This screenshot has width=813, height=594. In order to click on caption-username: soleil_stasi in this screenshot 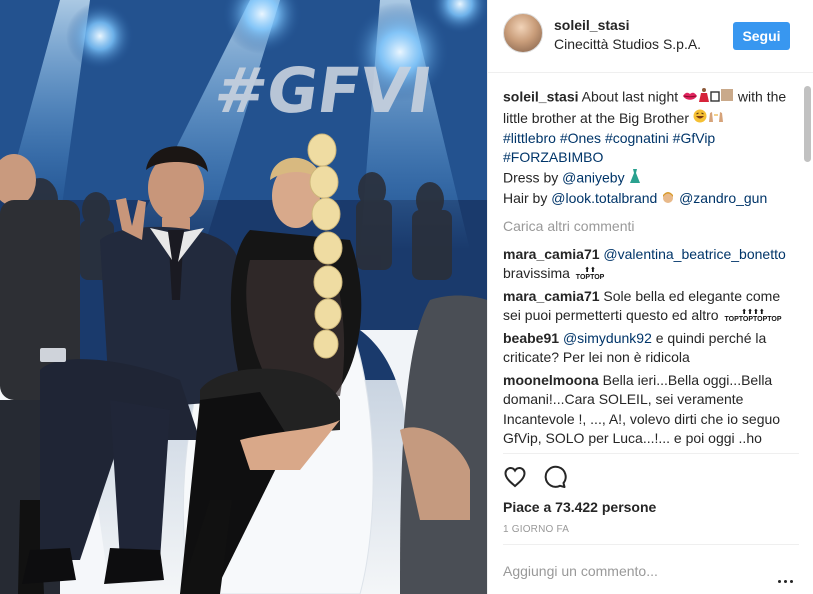, I will do `click(541, 96)`.